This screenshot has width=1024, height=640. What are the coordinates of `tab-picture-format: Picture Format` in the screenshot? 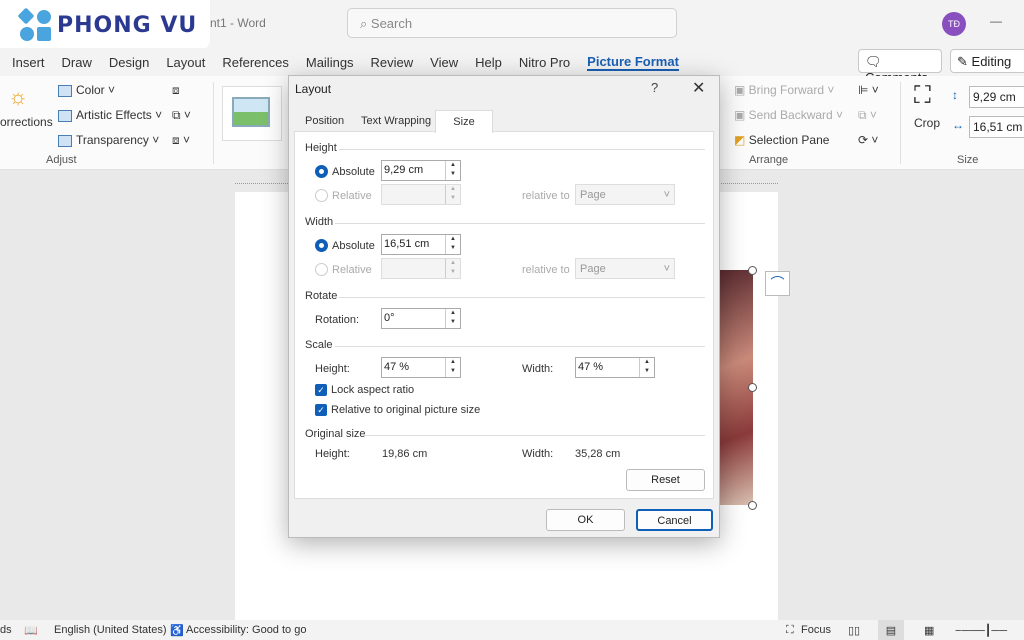 It's located at (633, 62).